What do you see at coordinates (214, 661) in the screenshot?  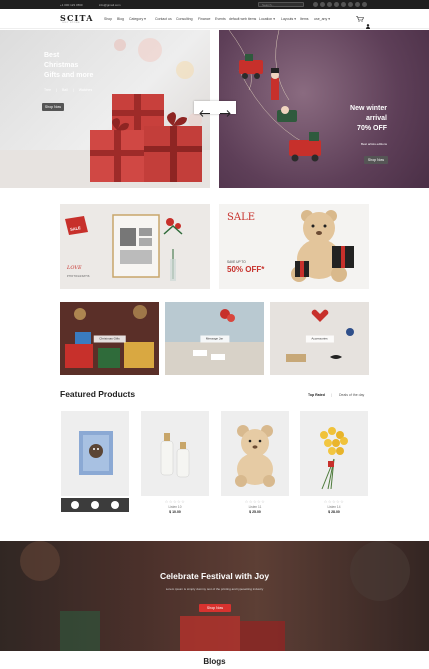 I see `blogs-title: Blogs` at bounding box center [214, 661].